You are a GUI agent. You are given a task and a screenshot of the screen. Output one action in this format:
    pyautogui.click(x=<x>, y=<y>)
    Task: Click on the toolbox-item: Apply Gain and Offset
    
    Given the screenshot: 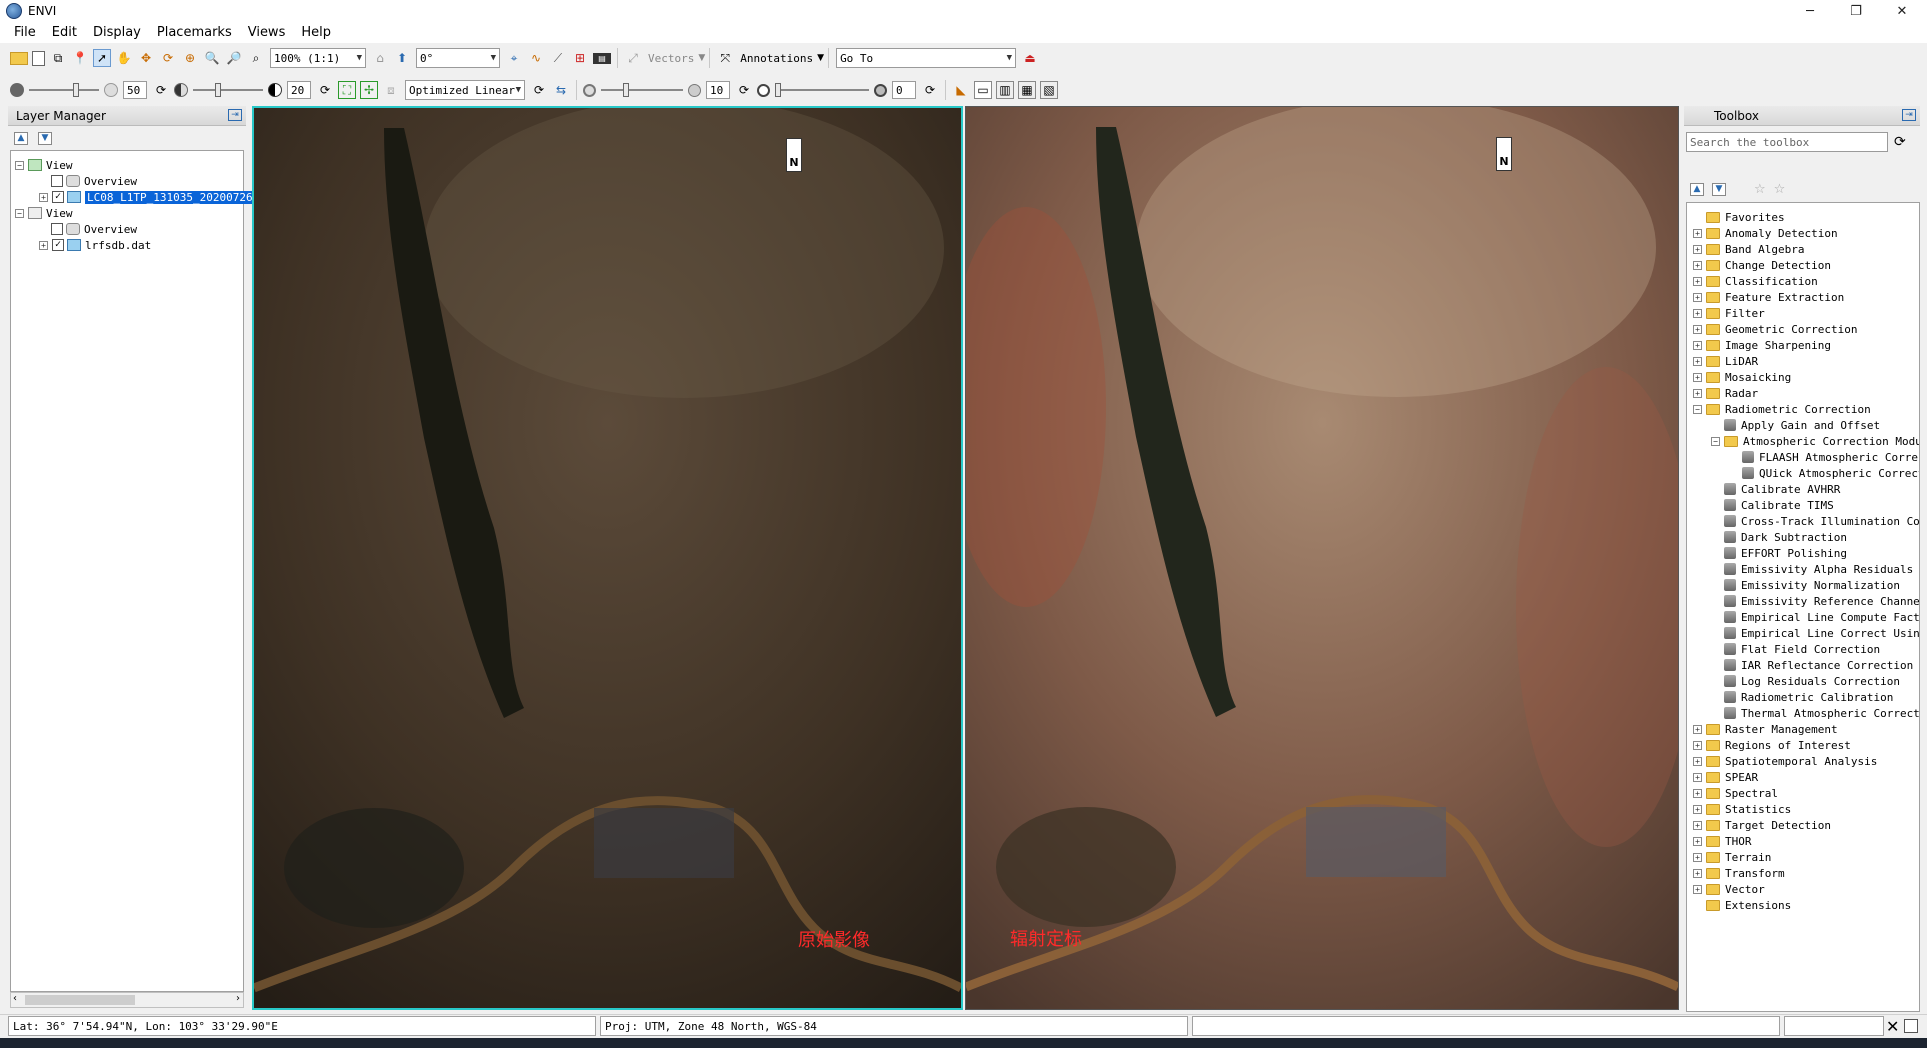 What is the action you would take?
    pyautogui.click(x=1795, y=425)
    